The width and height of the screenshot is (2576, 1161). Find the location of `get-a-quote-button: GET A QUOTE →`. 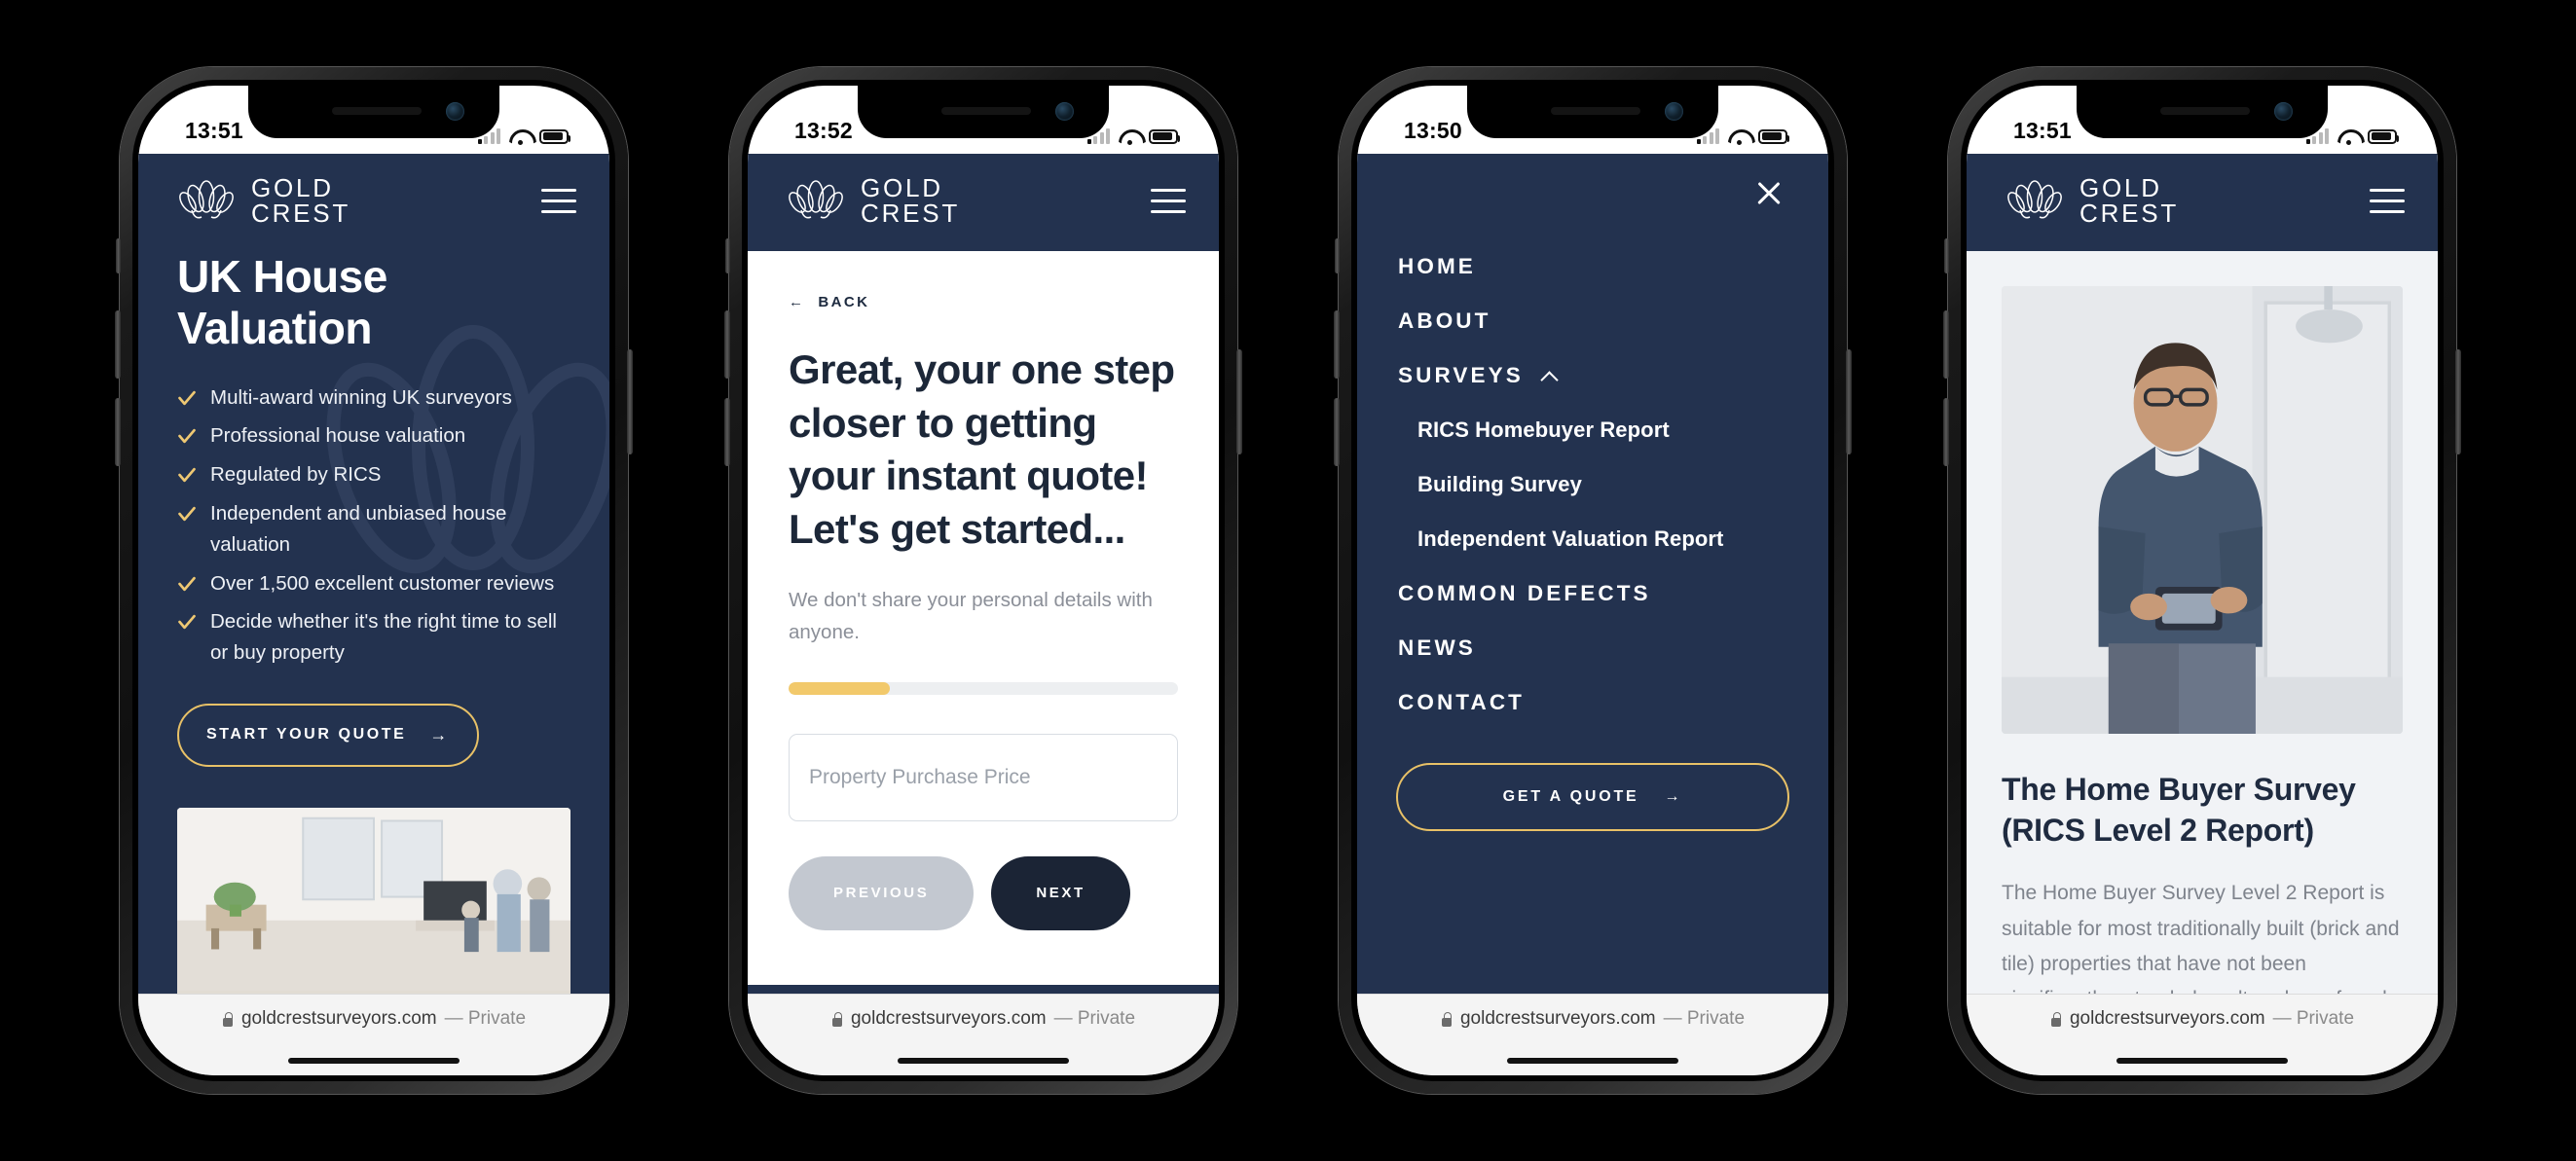

get-a-quote-button: GET A QUOTE → is located at coordinates (1592, 797).